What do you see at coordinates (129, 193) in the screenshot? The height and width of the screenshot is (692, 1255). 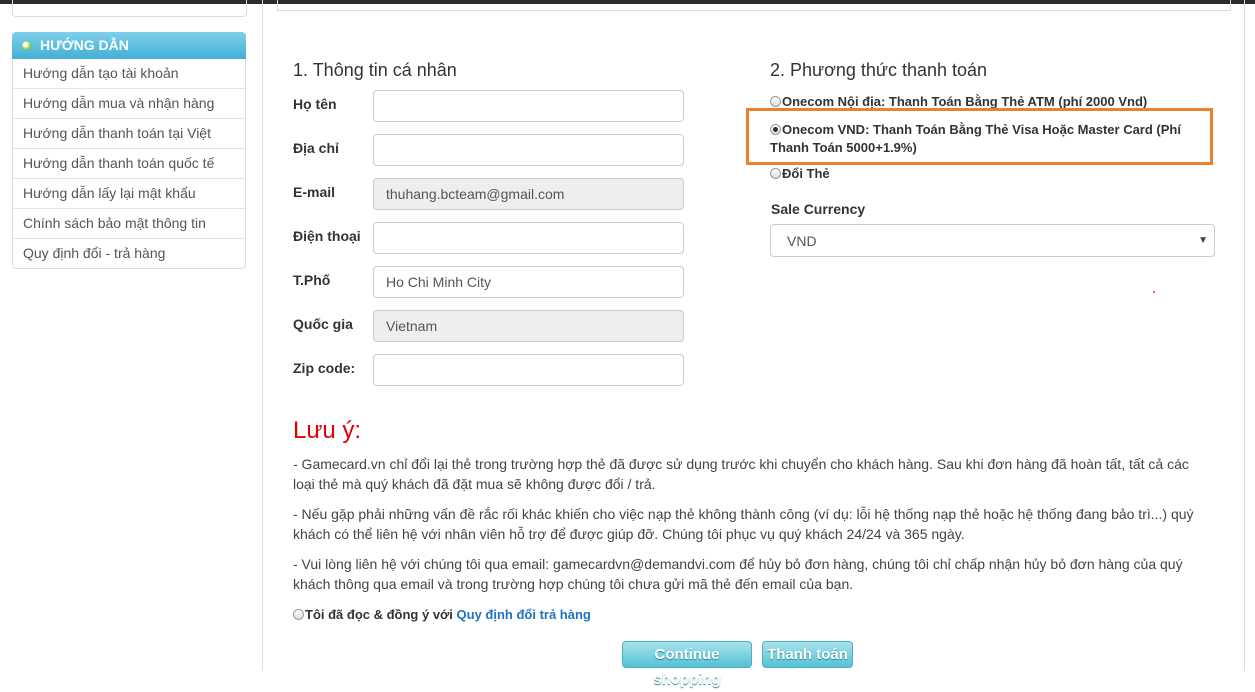 I see `guide-item-recover-password: Hướng dẫn lấy lại mật khẩu` at bounding box center [129, 193].